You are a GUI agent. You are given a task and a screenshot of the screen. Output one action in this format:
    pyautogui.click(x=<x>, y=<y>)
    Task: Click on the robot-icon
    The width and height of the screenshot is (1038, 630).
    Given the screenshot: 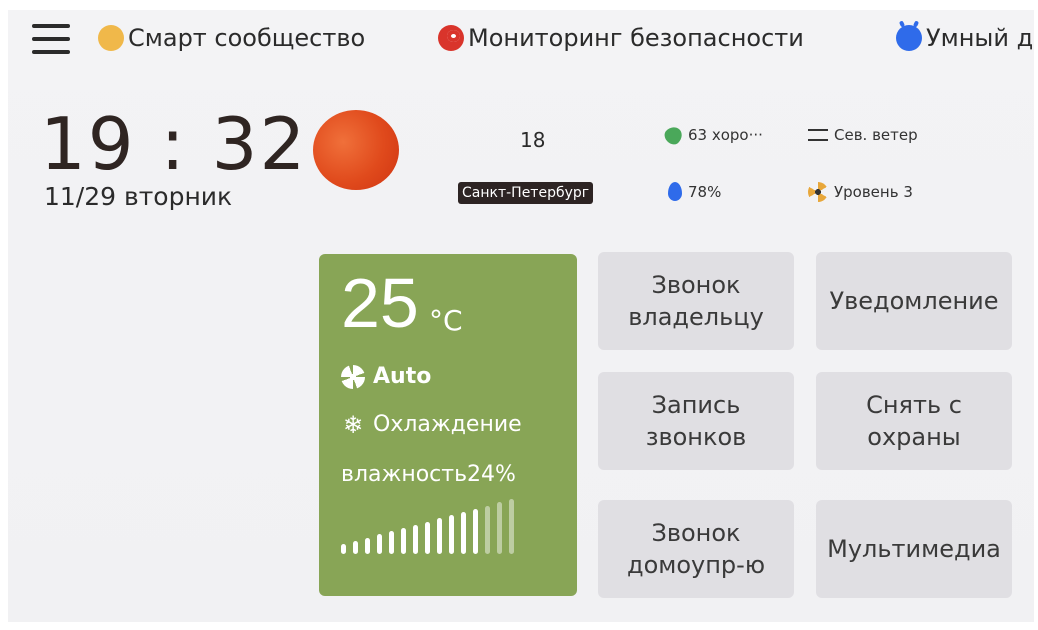 What is the action you would take?
    pyautogui.click(x=909, y=38)
    